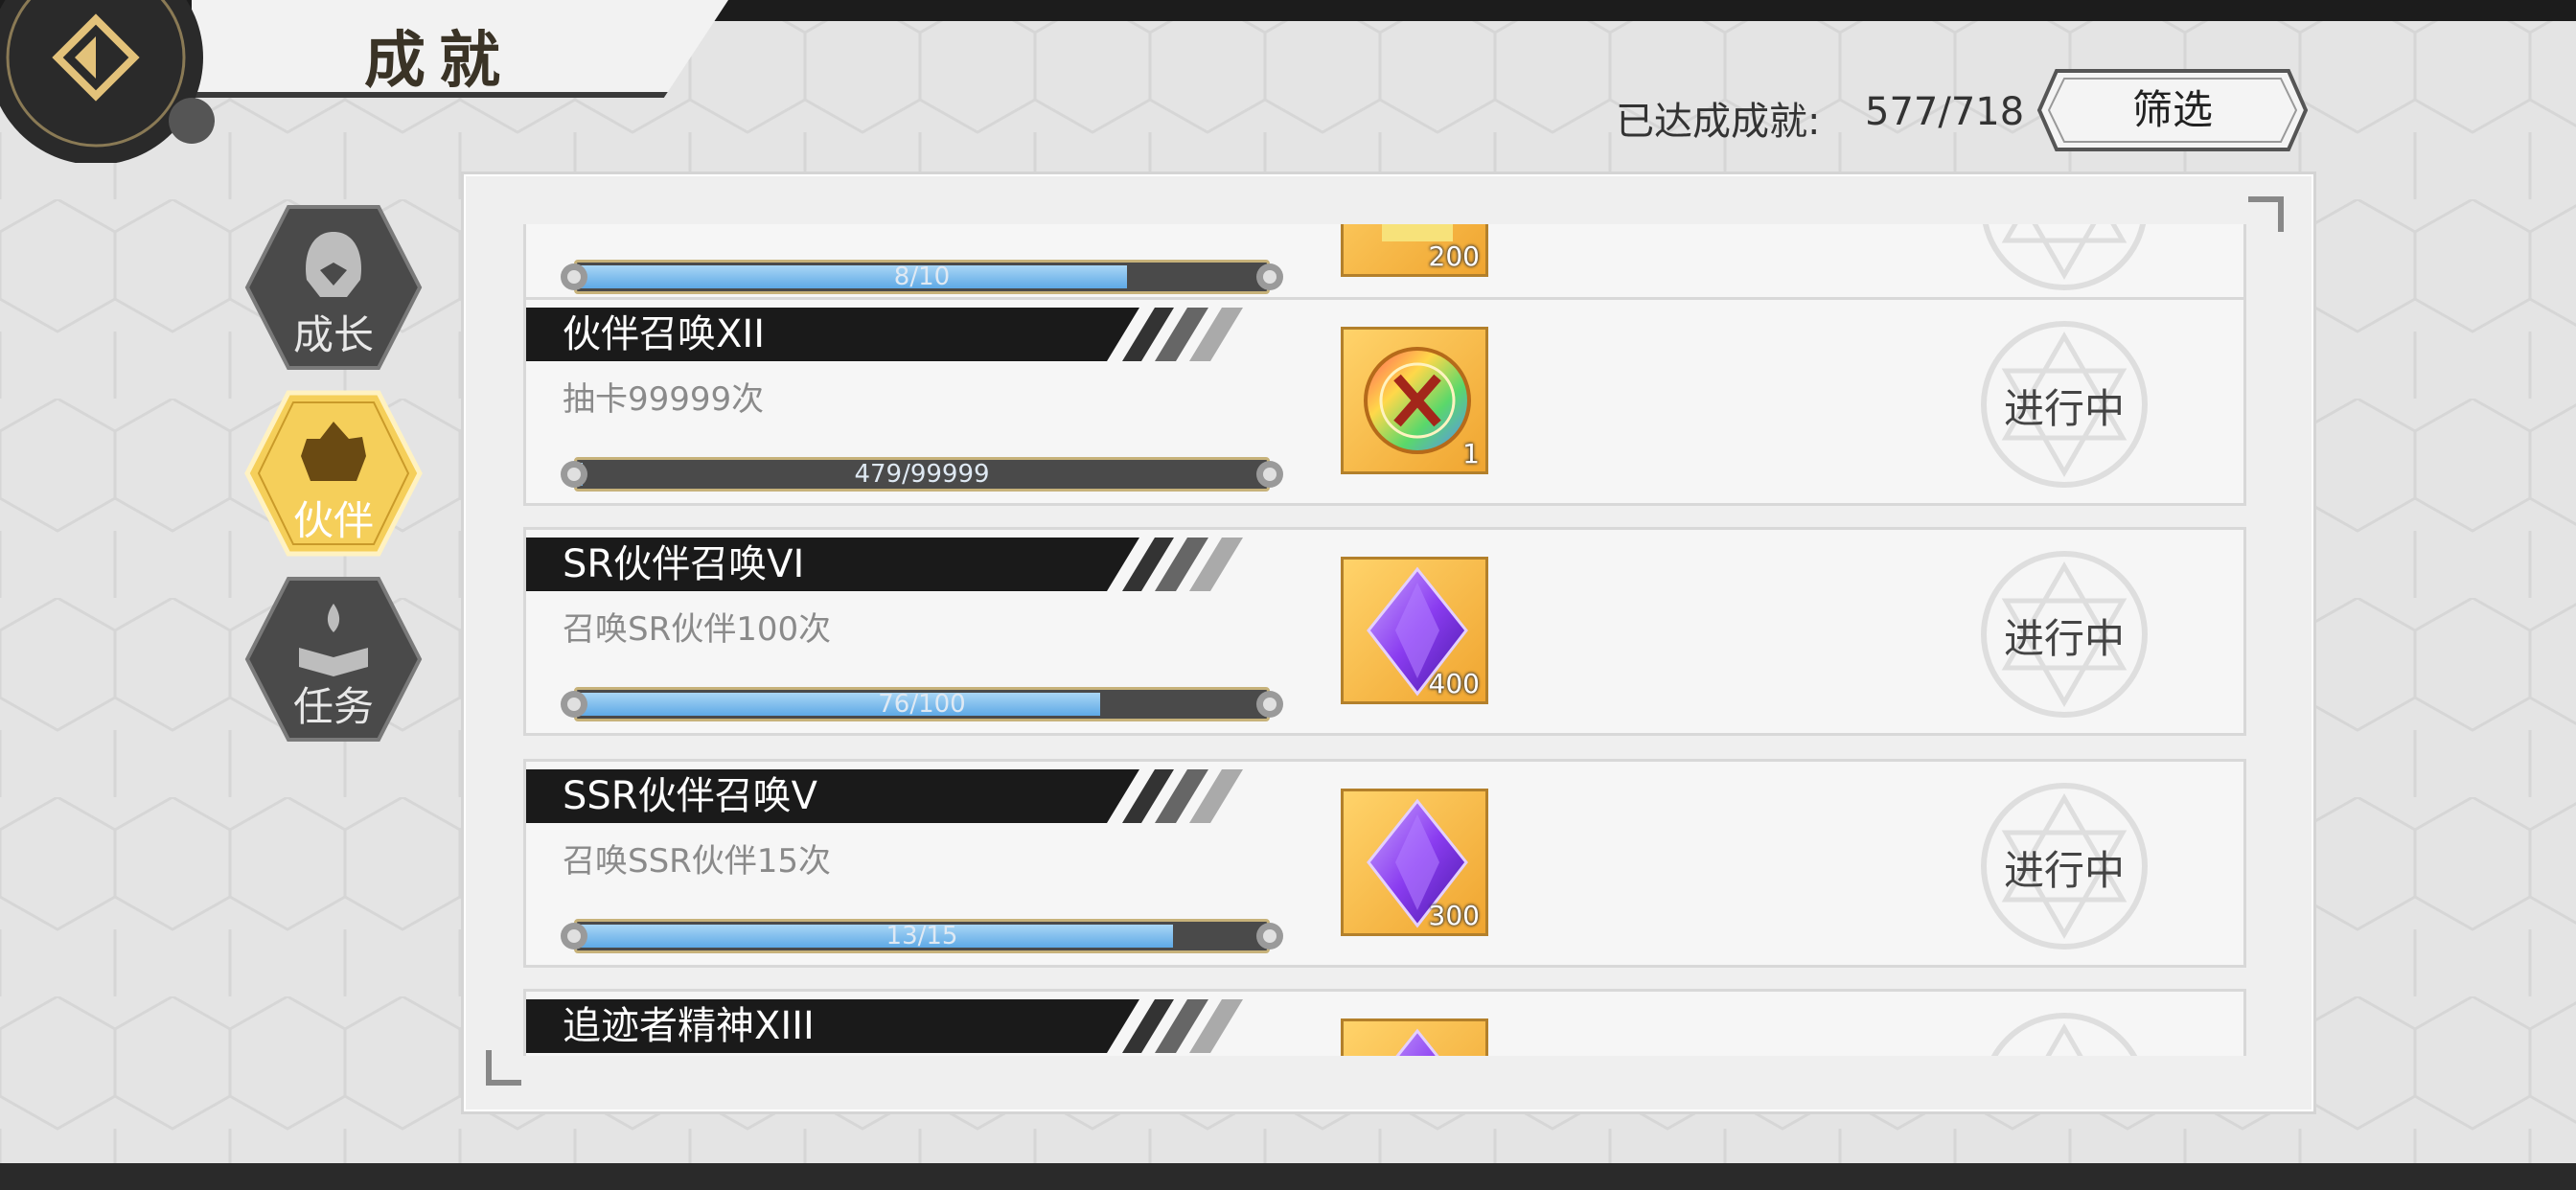  I want to click on achievement-card: 伙伴召唤XII 抽卡99999次 479/99999 1 进行中, so click(1384, 402).